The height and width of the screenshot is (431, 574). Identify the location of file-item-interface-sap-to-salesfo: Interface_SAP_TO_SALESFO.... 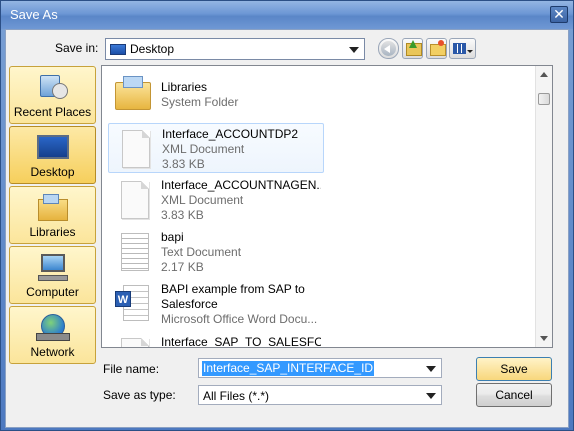
(216, 340).